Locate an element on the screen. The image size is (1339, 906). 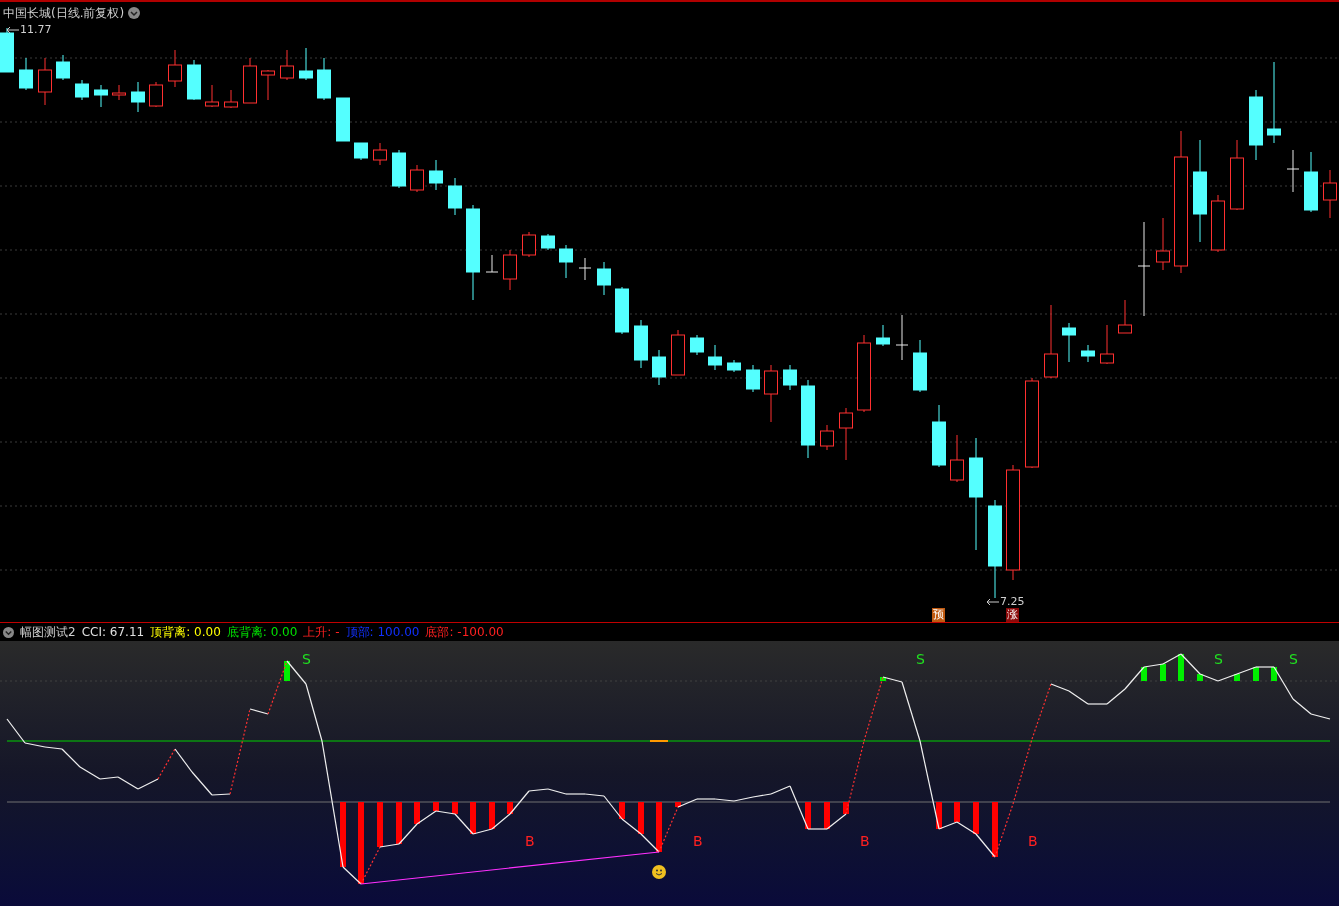
high-price-label: 11.77 is located at coordinates (36, 30).